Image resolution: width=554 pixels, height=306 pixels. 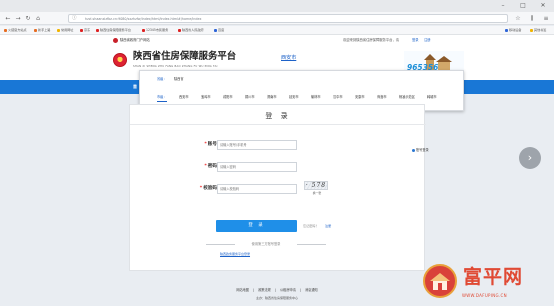 I want to click on login-button: 登 录, so click(x=256, y=226).